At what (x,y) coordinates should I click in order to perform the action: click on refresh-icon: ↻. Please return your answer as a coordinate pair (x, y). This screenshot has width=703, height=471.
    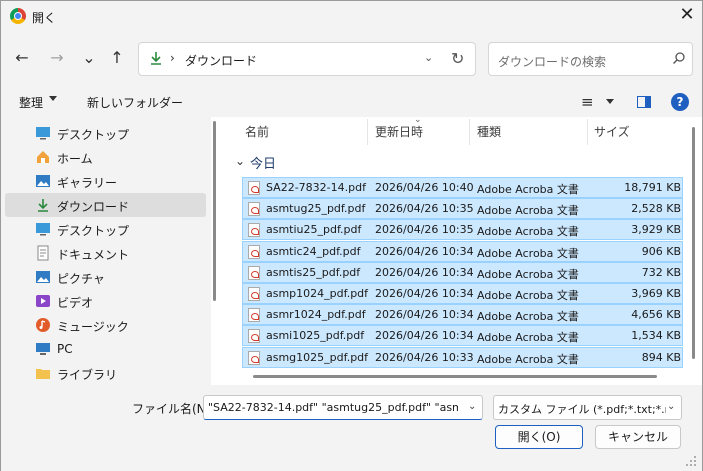
    Looking at the image, I should click on (457, 58).